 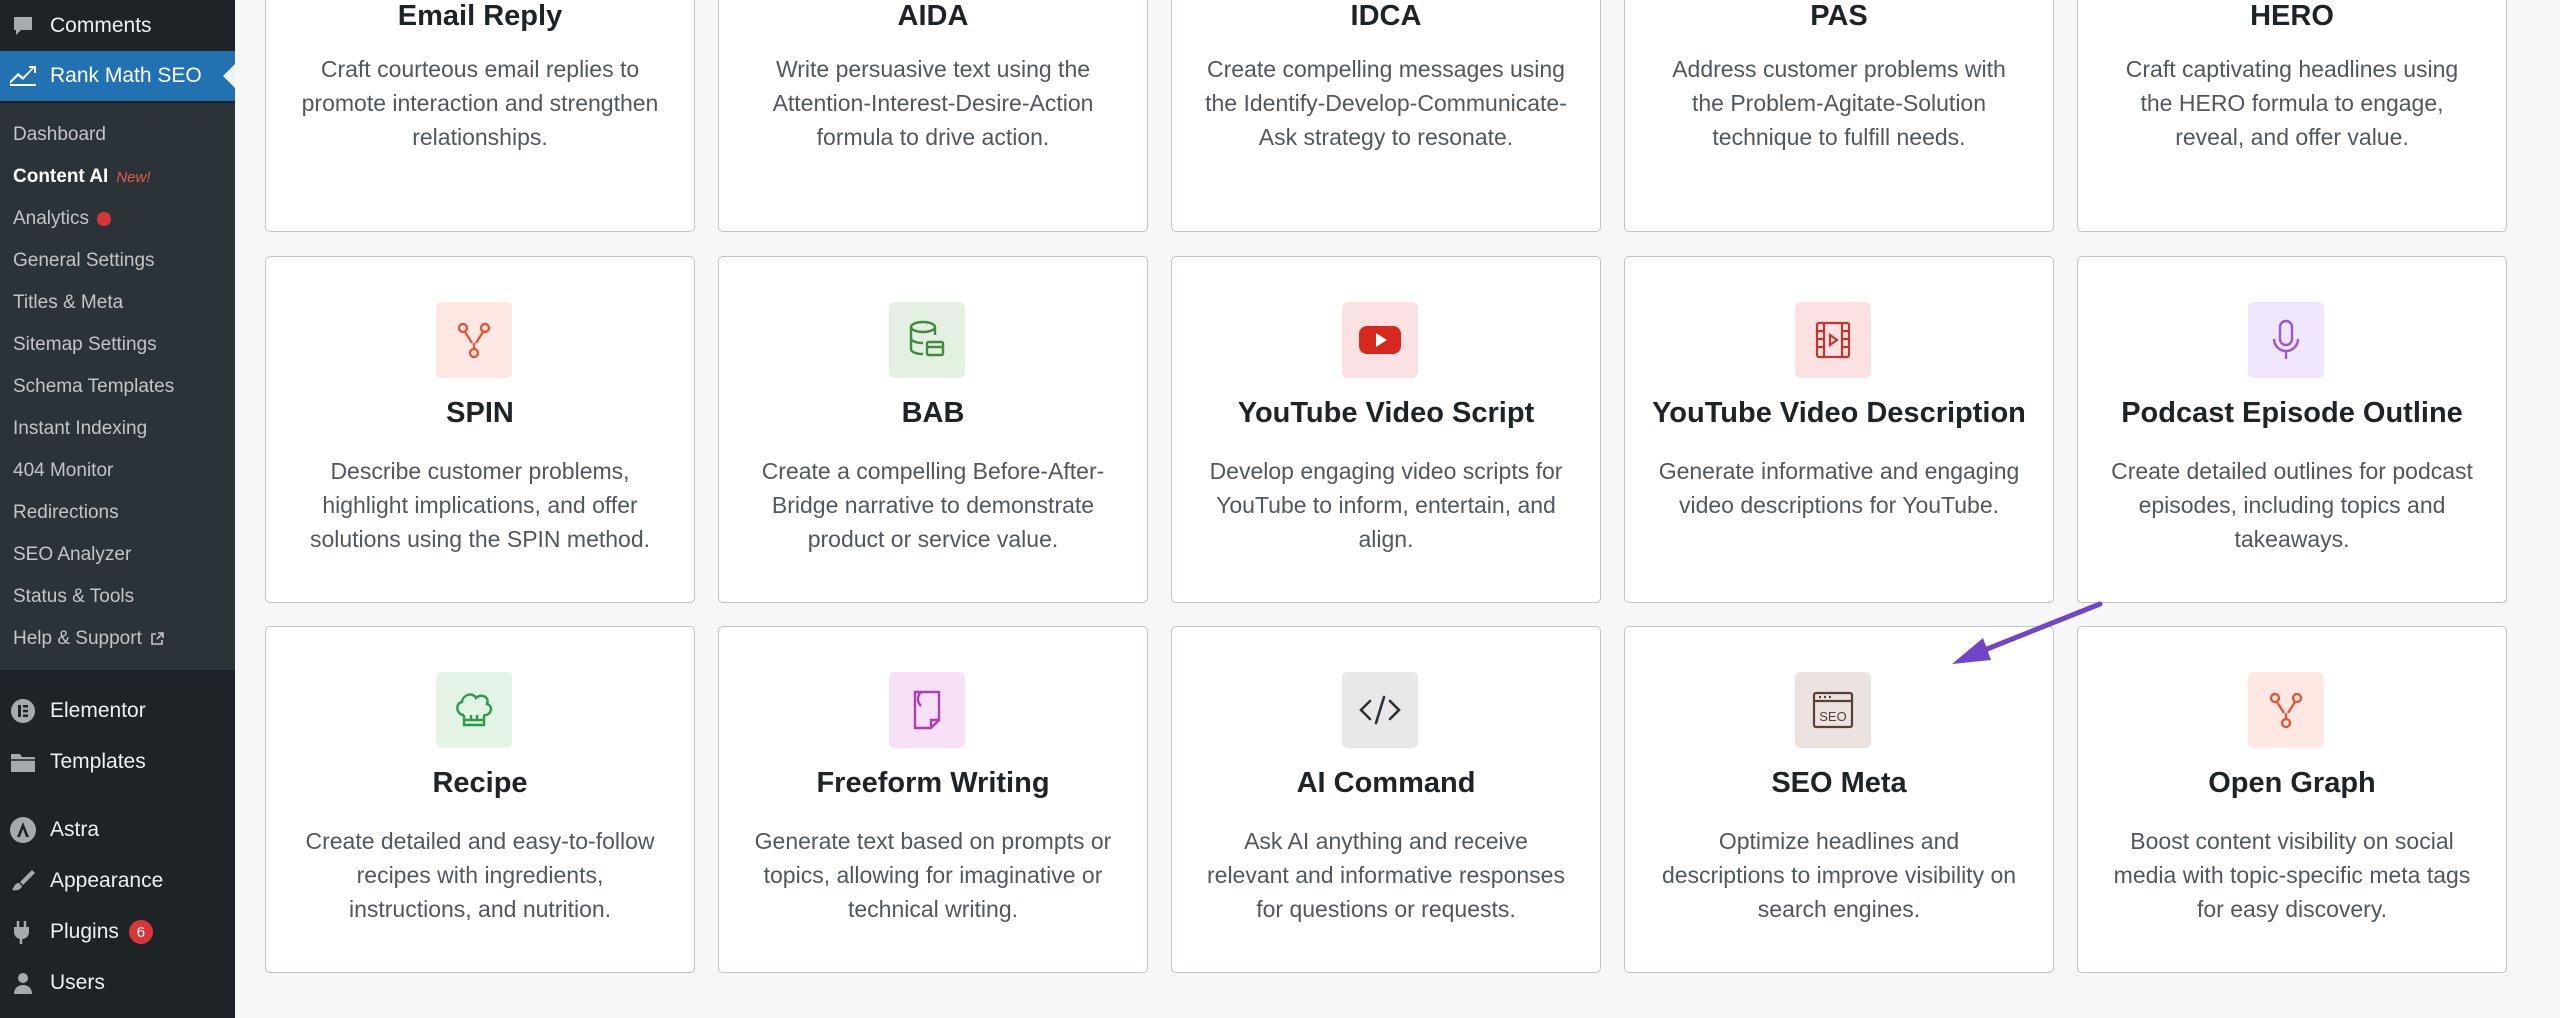 I want to click on seo-icon: SEO, so click(x=1833, y=710).